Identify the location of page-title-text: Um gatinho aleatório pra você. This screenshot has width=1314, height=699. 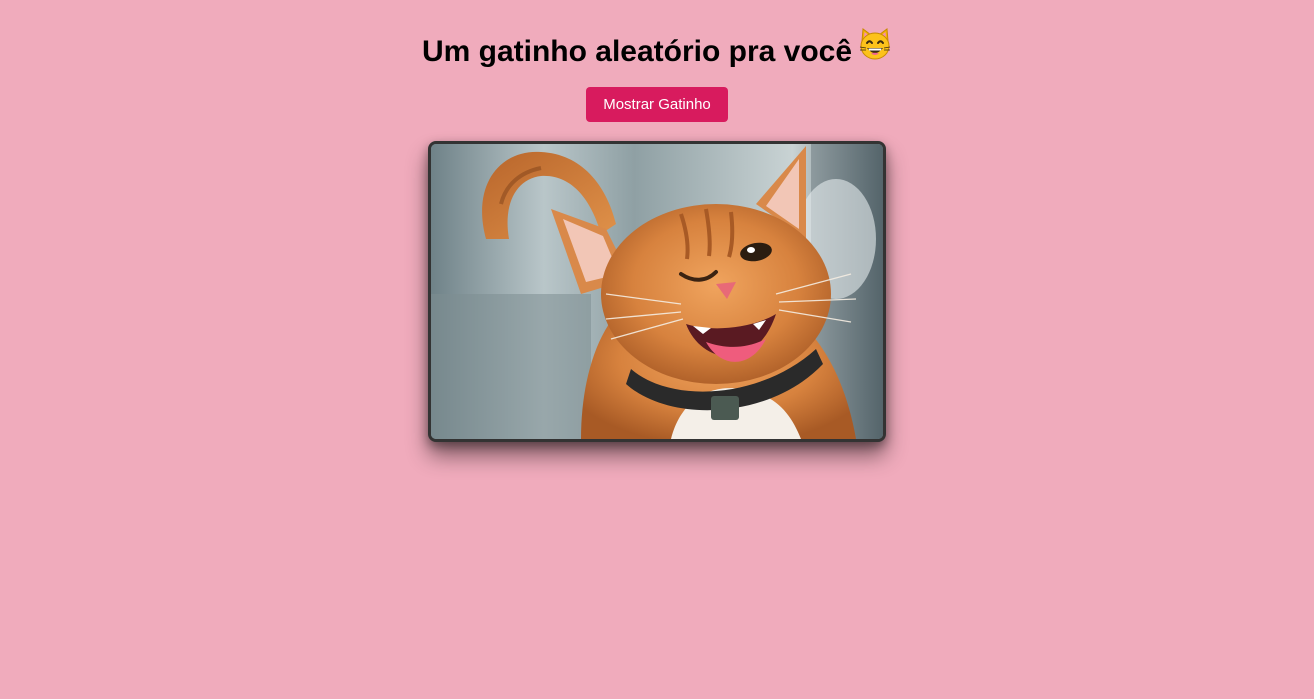
(637, 51).